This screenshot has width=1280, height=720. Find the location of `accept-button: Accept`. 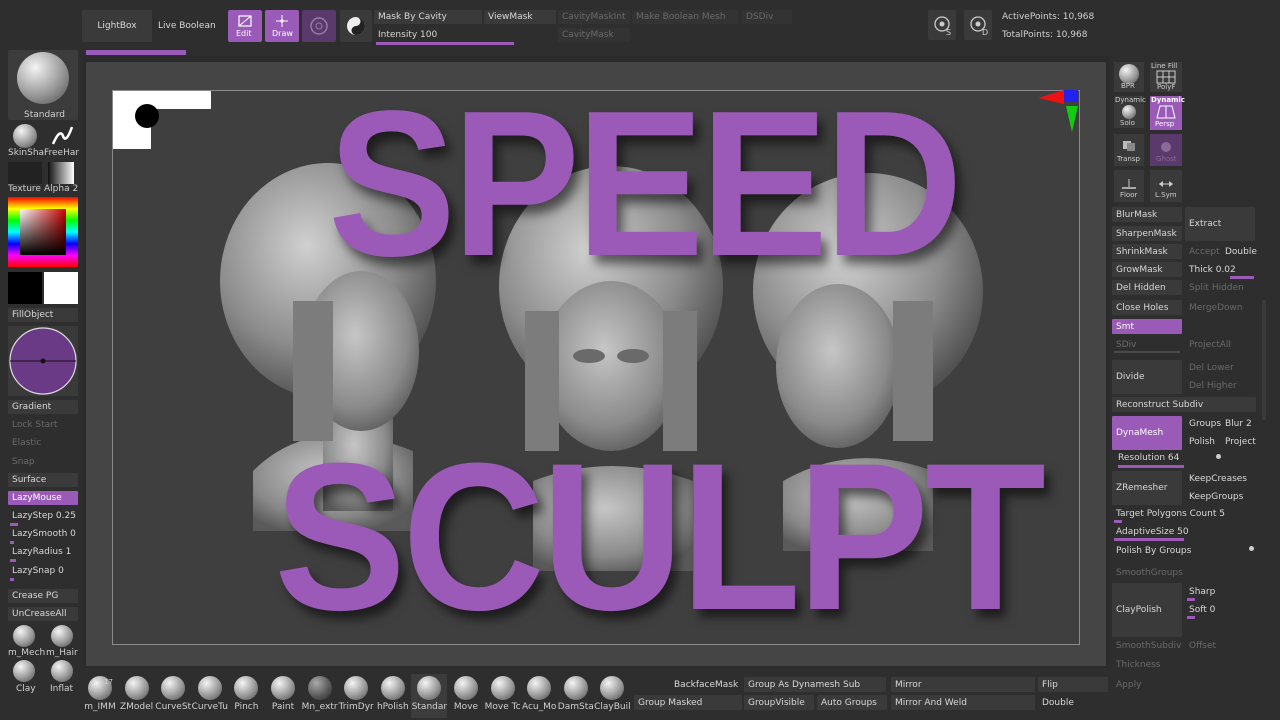

accept-button: Accept is located at coordinates (1203, 251).